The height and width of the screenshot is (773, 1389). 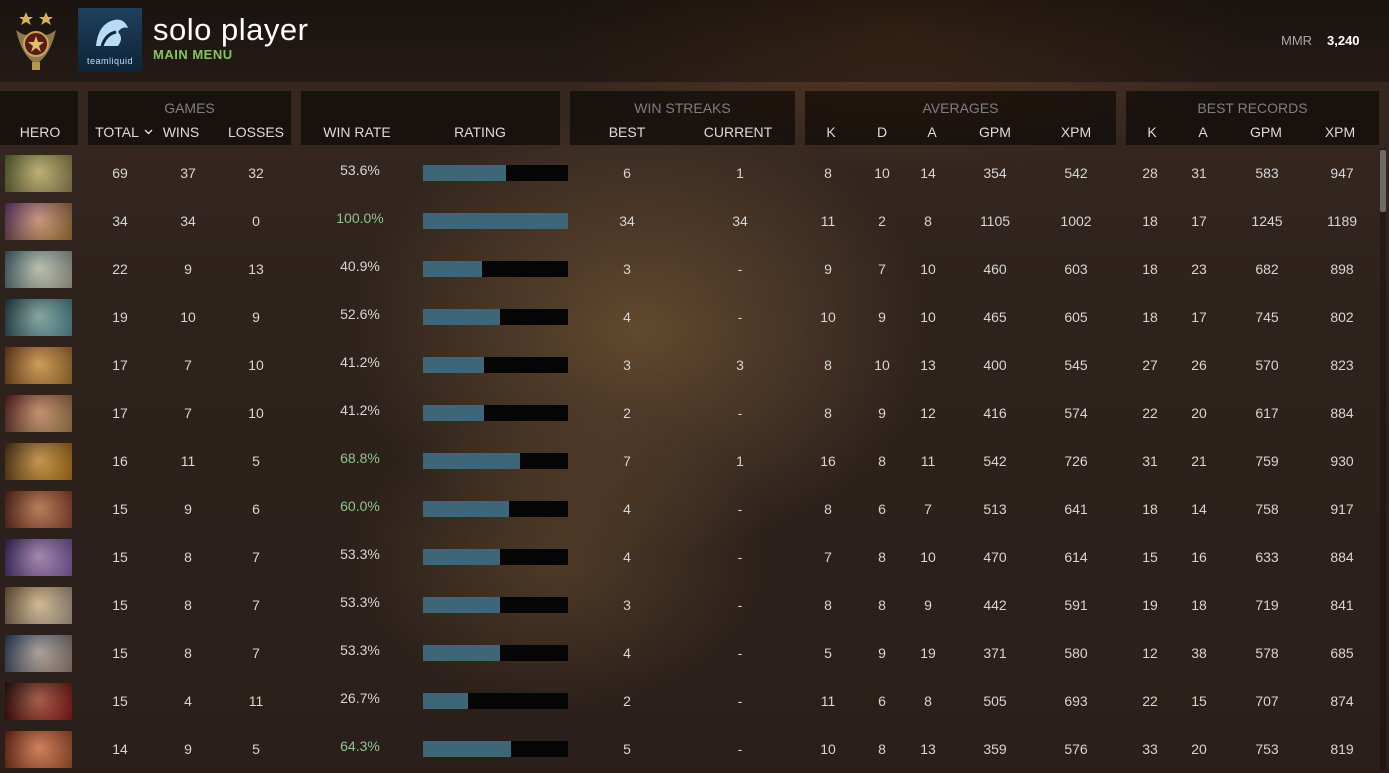 What do you see at coordinates (112, 33) in the screenshot?
I see `horse-logo-icon` at bounding box center [112, 33].